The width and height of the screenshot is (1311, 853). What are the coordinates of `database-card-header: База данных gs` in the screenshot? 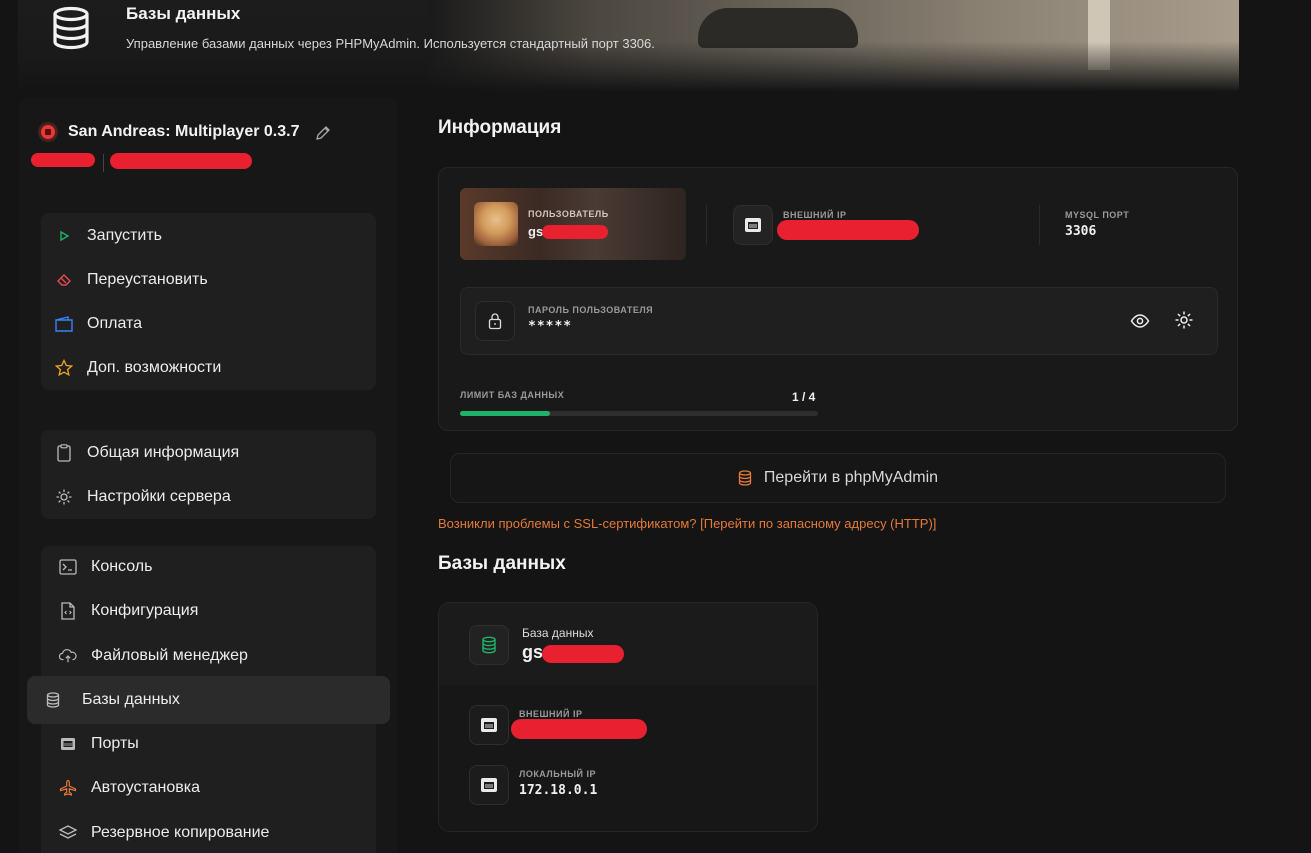 It's located at (628, 644).